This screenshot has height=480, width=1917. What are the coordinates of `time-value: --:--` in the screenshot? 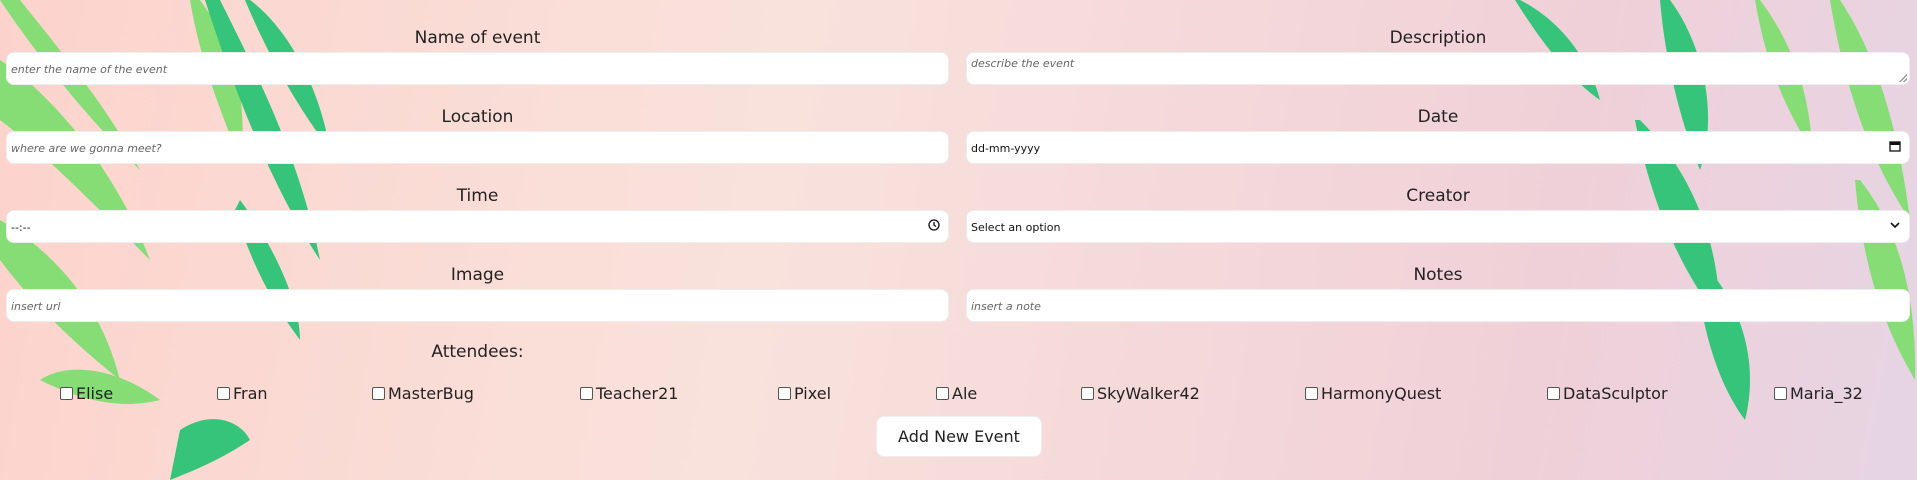 It's located at (21, 227).